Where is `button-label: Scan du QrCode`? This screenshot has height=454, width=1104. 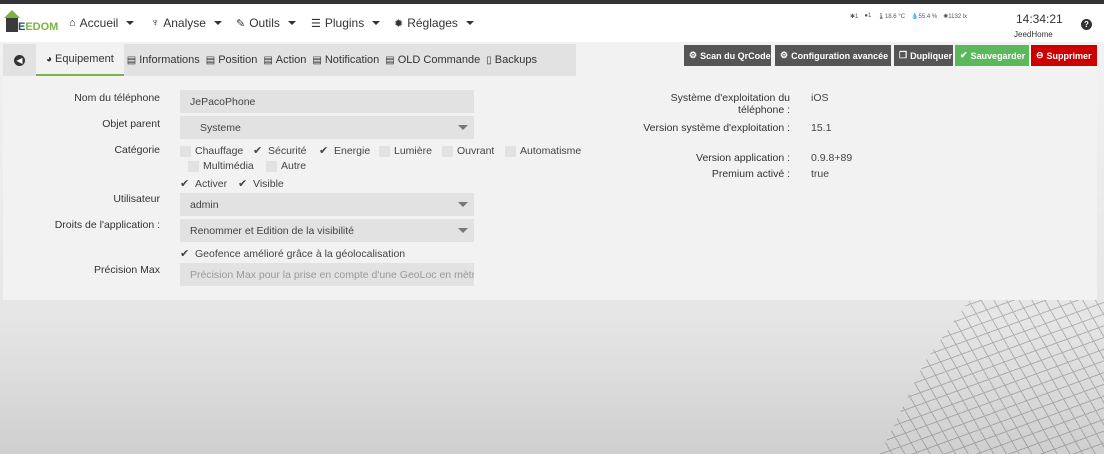 button-label: Scan du QrCode is located at coordinates (735, 55).